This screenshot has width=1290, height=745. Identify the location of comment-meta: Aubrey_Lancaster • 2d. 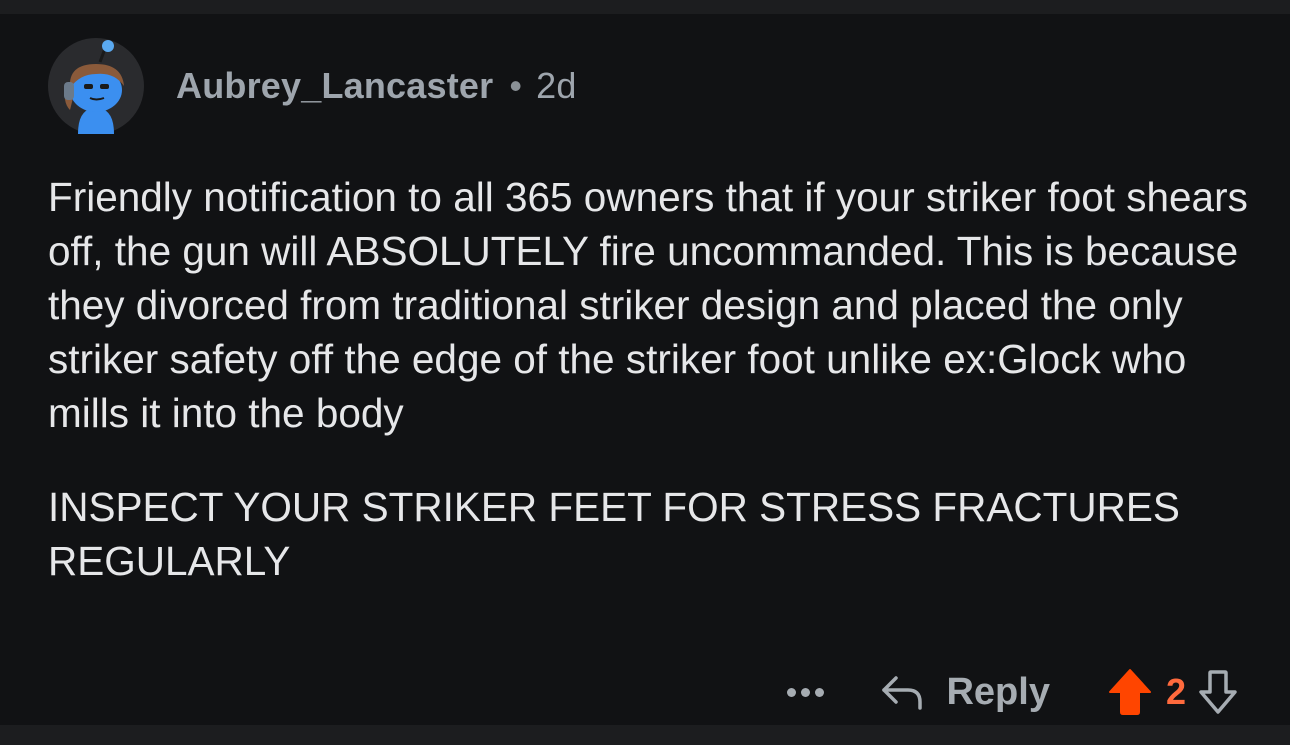
(376, 86).